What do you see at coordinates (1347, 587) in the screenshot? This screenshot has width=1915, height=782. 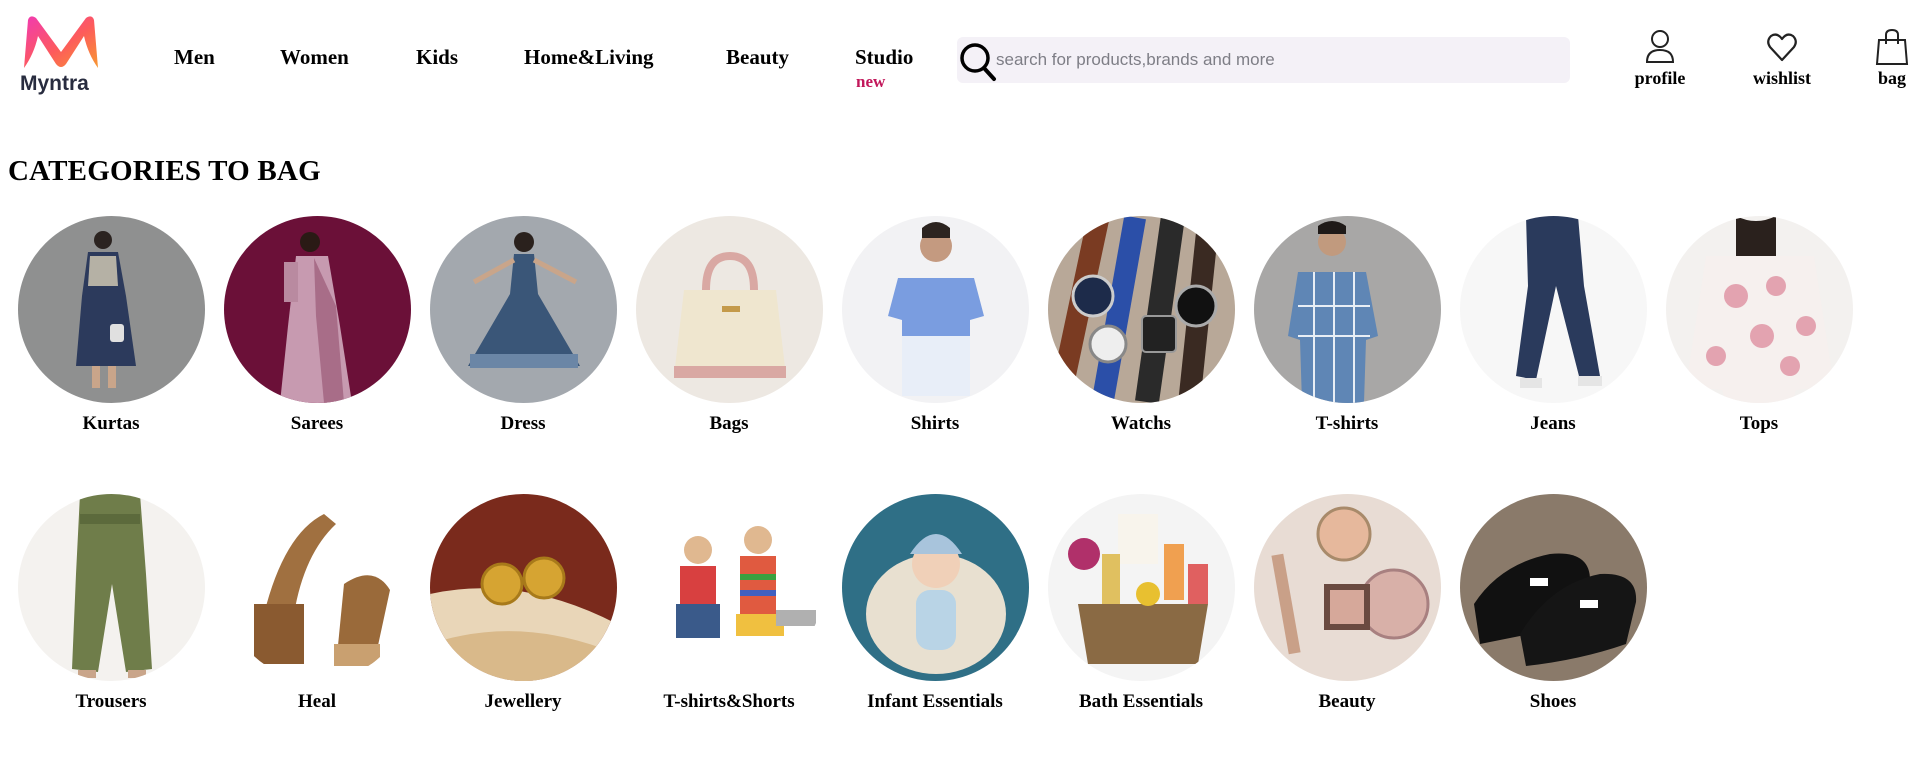 I see `makeup-image` at bounding box center [1347, 587].